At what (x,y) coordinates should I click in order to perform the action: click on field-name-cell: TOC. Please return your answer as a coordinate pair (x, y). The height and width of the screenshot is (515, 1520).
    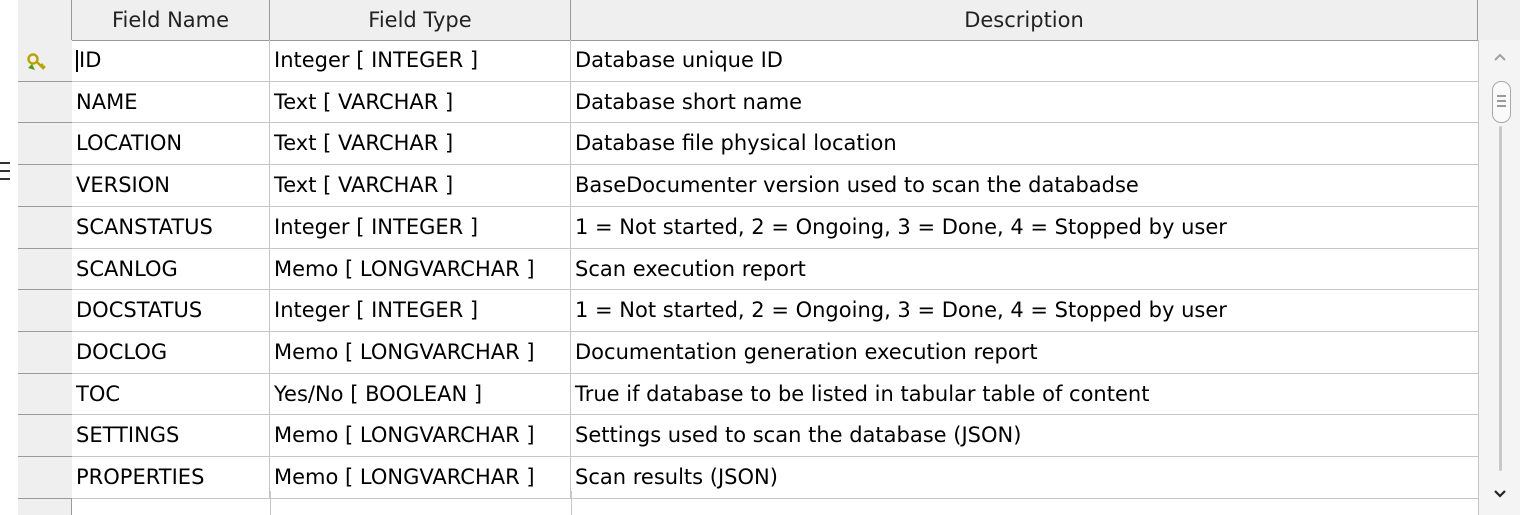
    Looking at the image, I should click on (171, 394).